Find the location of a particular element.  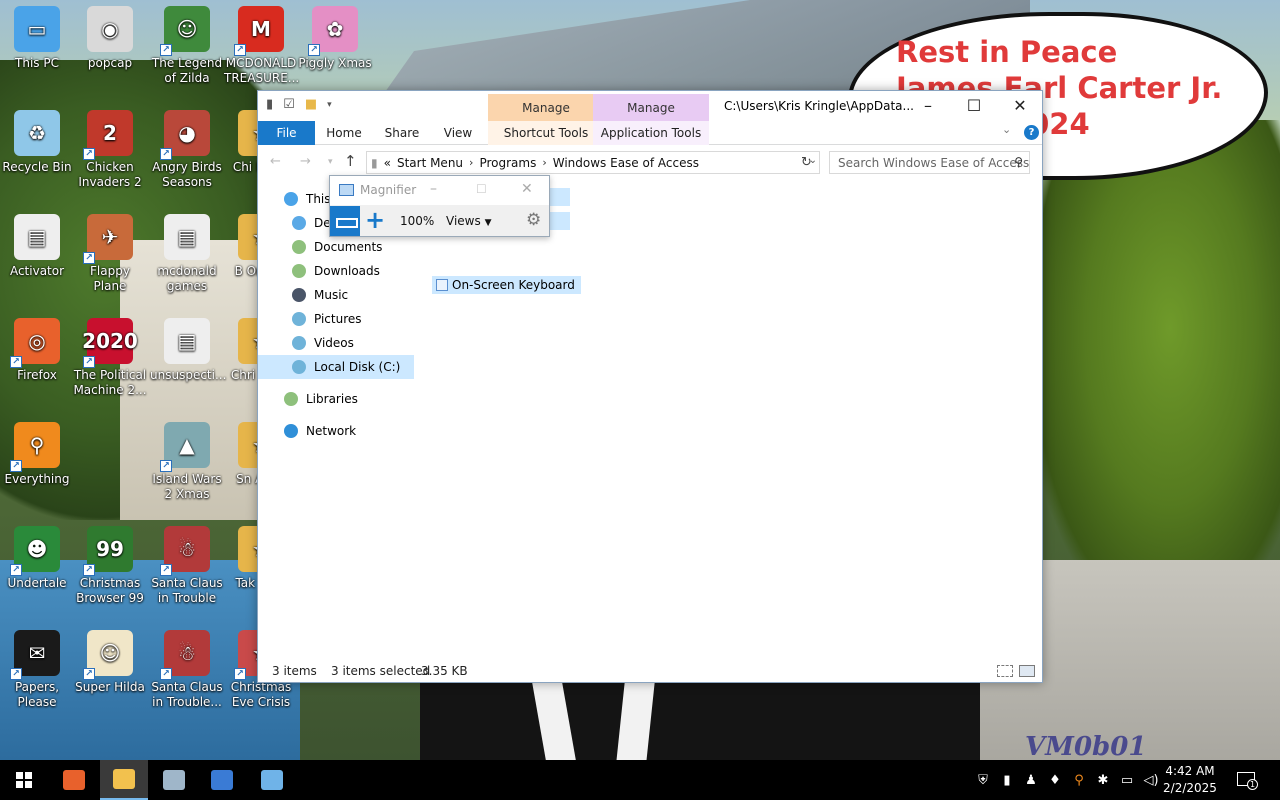

desktop-icon-label: This PC is located at coordinates (37, 63).